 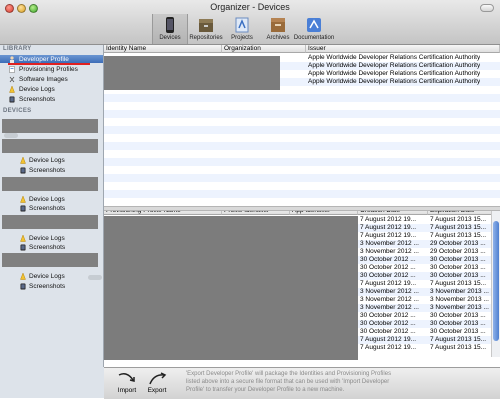 I want to click on column-organization: Organization, so click(x=264, y=49).